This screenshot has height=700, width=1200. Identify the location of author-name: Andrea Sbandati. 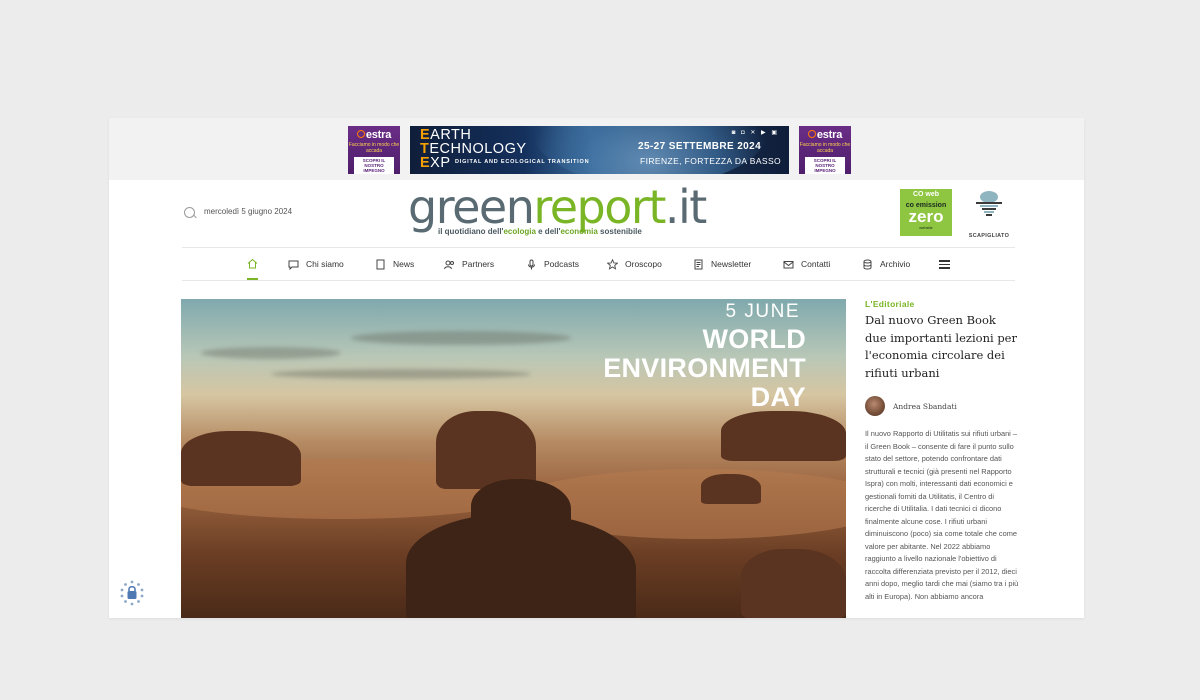
(925, 406).